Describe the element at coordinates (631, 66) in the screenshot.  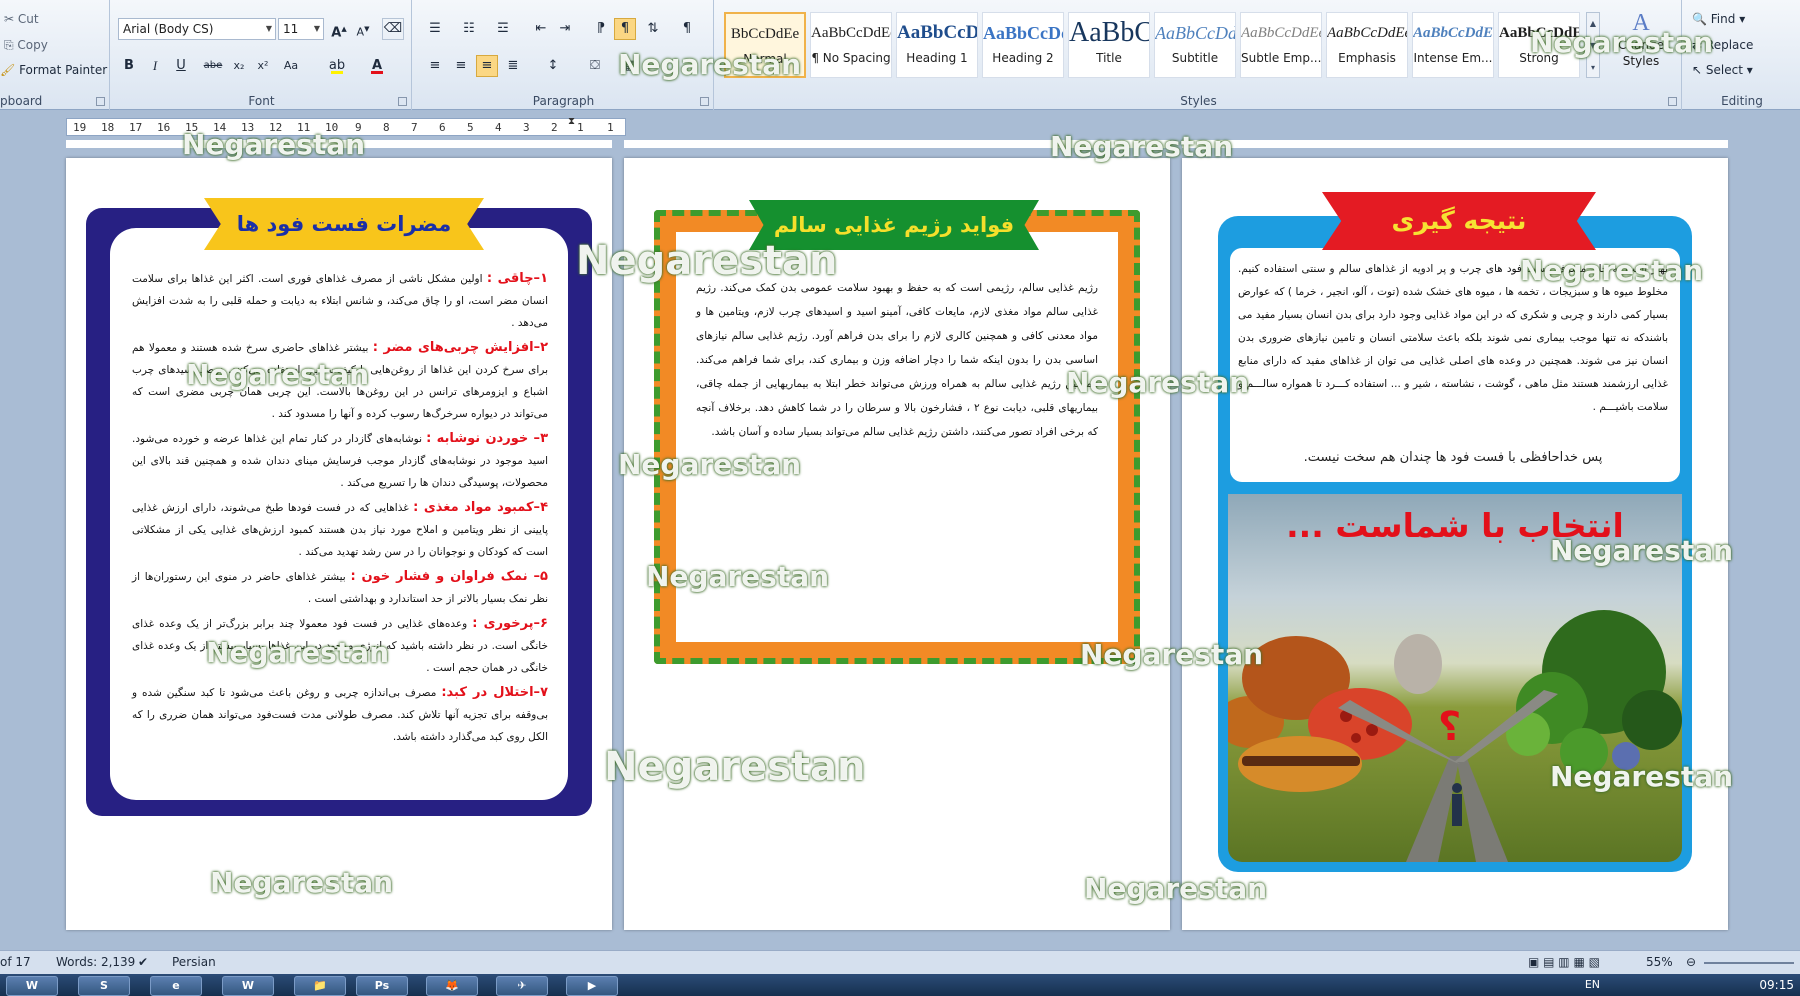
I see `borders-button: ▦` at that location.